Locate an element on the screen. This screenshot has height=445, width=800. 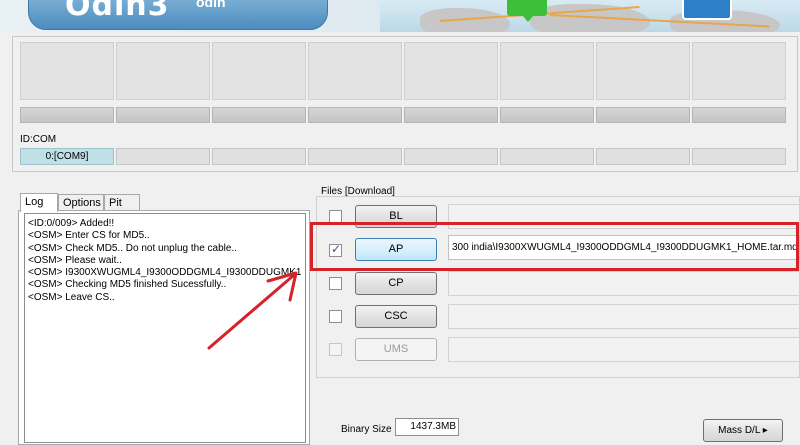
cp-checkbox is located at coordinates (335, 283).